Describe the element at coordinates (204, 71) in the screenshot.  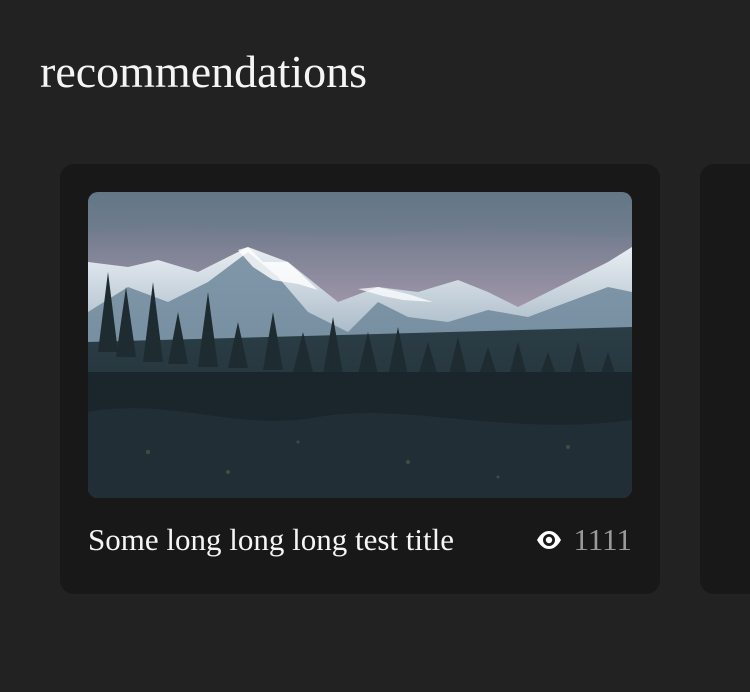
I see `page-title: recommendations` at that location.